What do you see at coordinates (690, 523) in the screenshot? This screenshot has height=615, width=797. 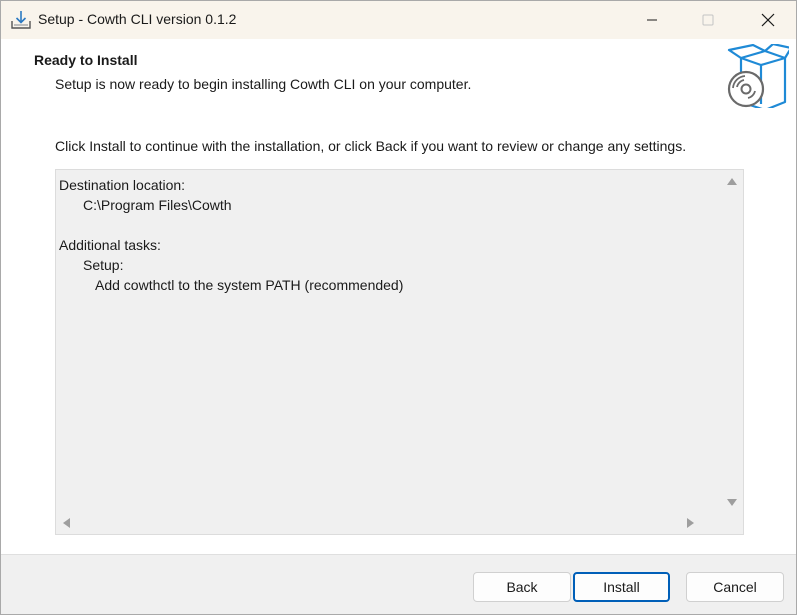 I see `scroll-right-icon` at bounding box center [690, 523].